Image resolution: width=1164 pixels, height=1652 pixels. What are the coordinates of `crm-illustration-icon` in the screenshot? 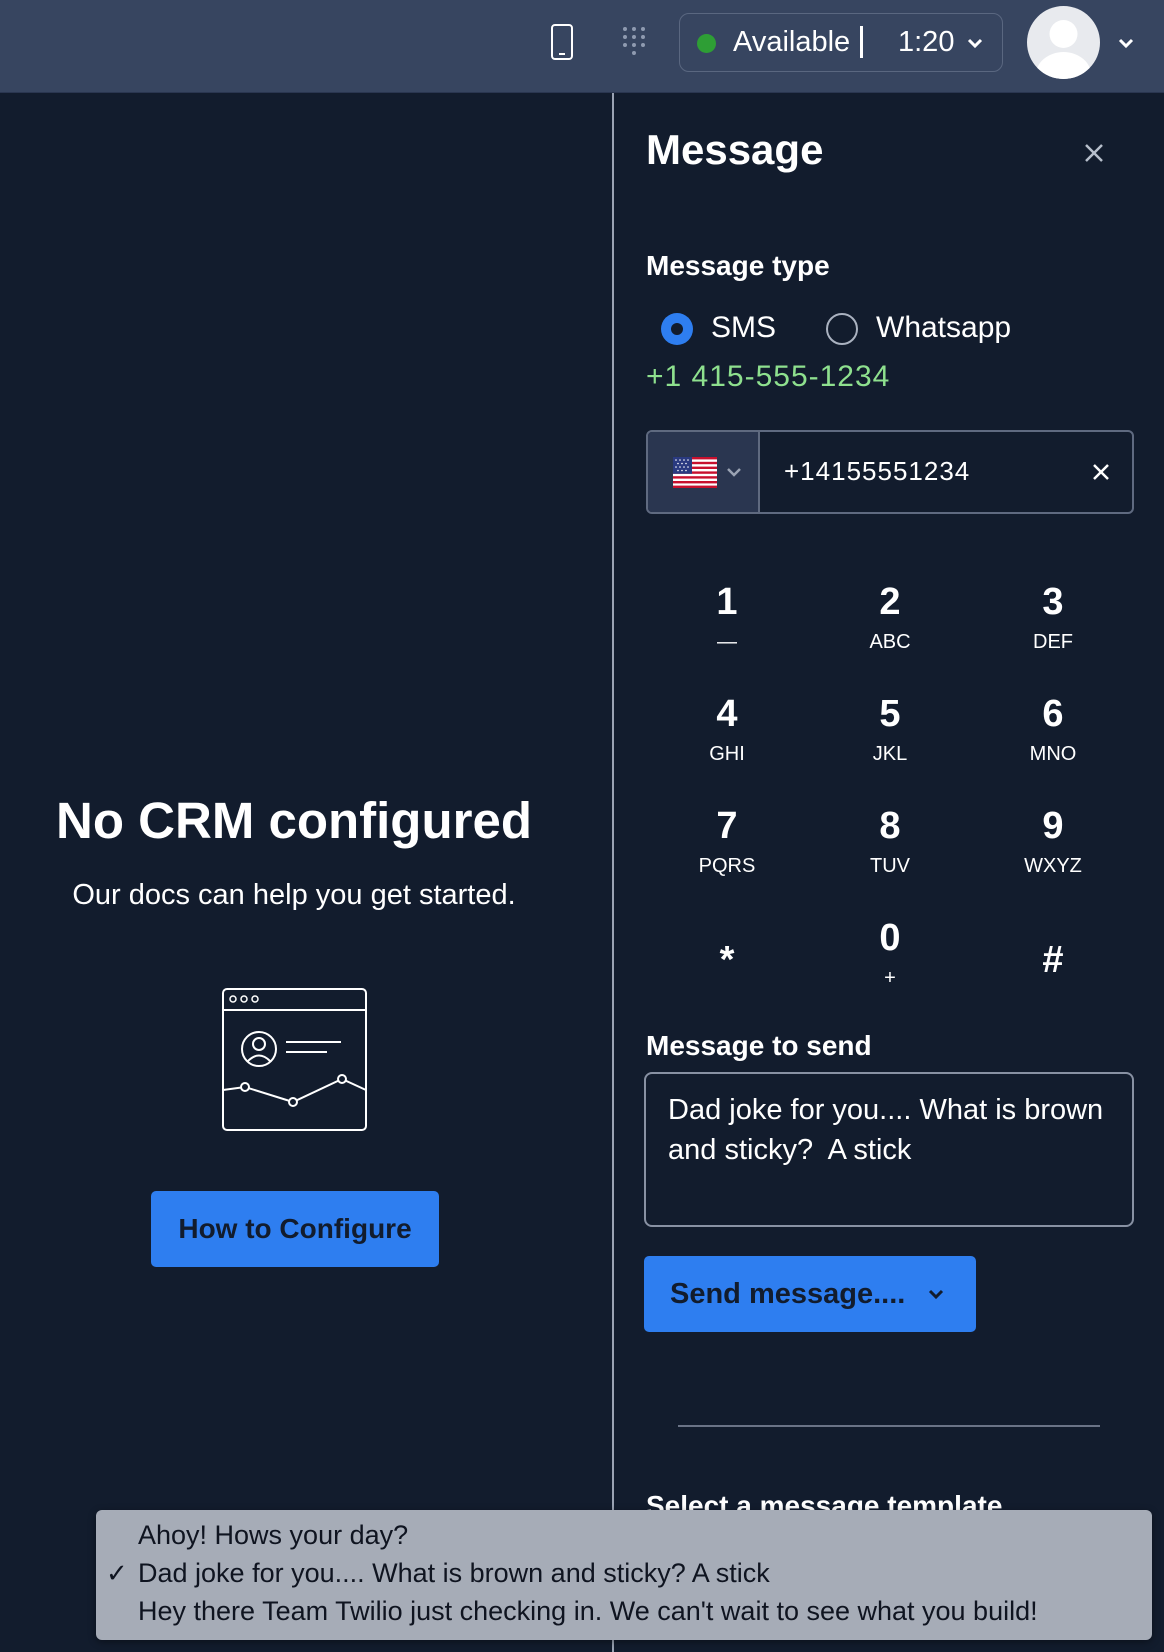 It's located at (294, 1059).